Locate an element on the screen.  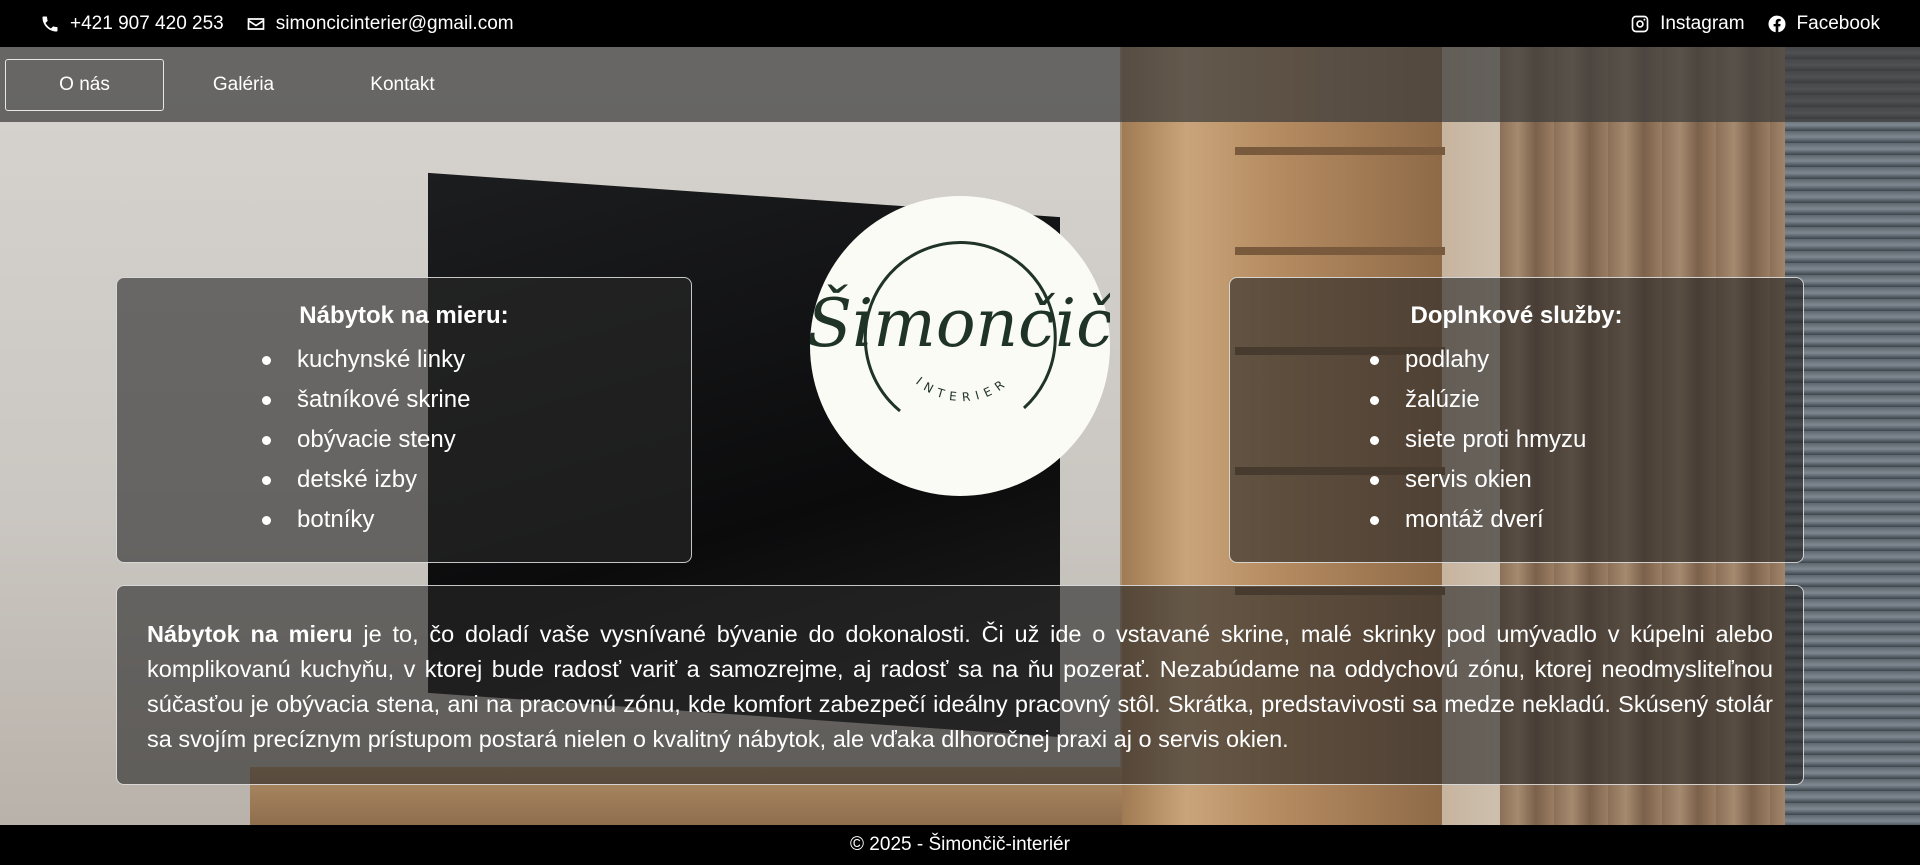
phone-icon is located at coordinates (50, 24).